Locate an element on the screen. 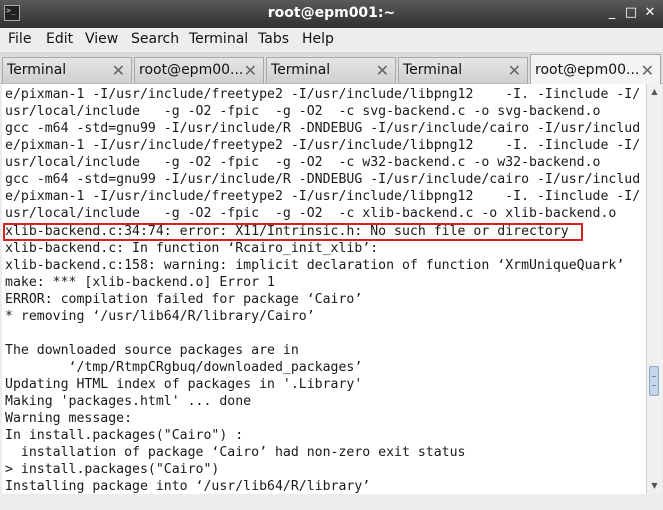  menu-file: File is located at coordinates (19, 39).